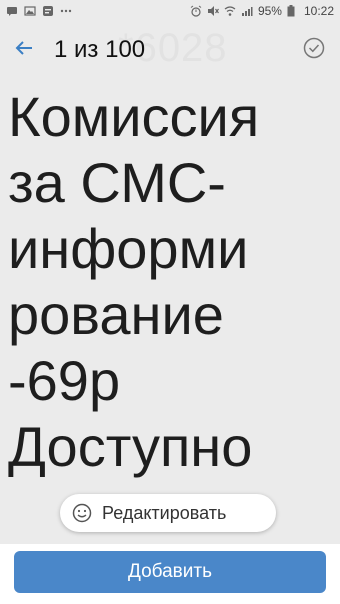 The width and height of the screenshot is (340, 604). I want to click on message-line: рование, so click(116, 314).